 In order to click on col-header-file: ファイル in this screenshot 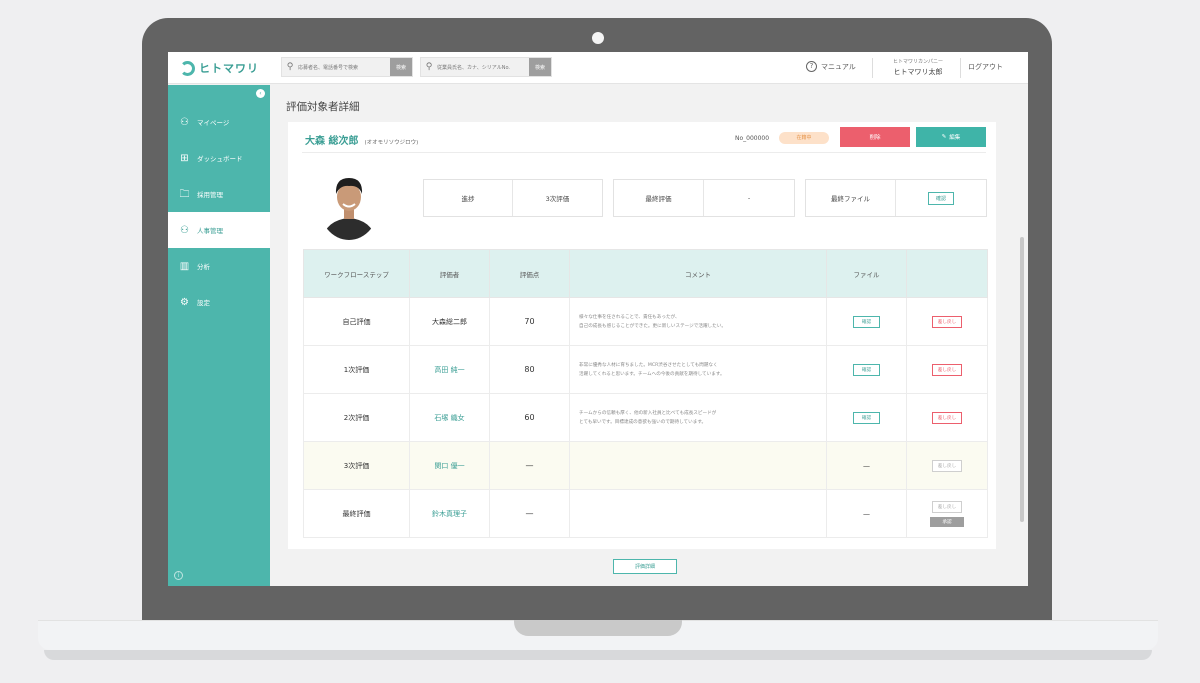, I will do `click(866, 273)`.